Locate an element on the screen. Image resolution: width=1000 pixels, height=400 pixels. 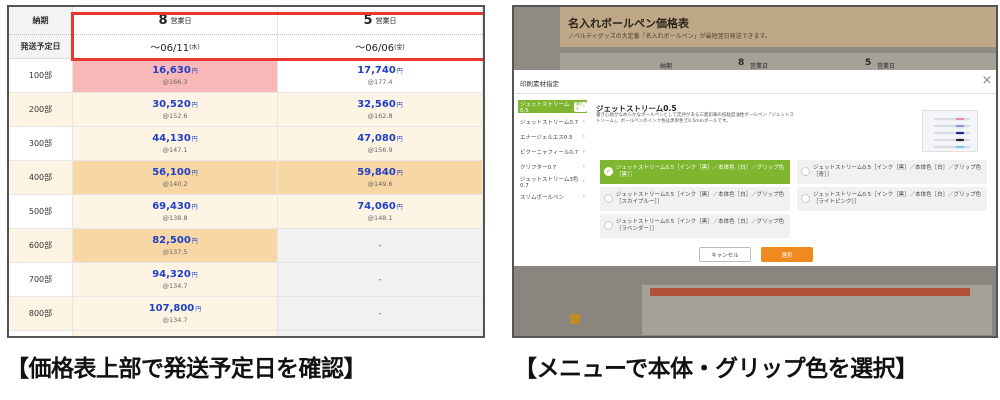
pens-icon is located at coordinates (952, 133).